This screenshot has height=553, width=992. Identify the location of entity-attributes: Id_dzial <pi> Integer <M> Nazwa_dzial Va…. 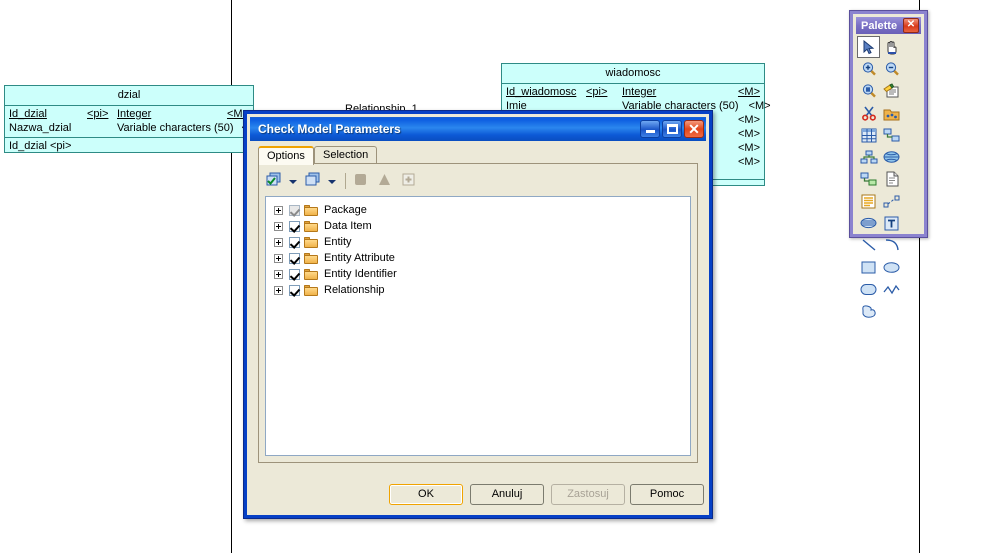
(134, 122).